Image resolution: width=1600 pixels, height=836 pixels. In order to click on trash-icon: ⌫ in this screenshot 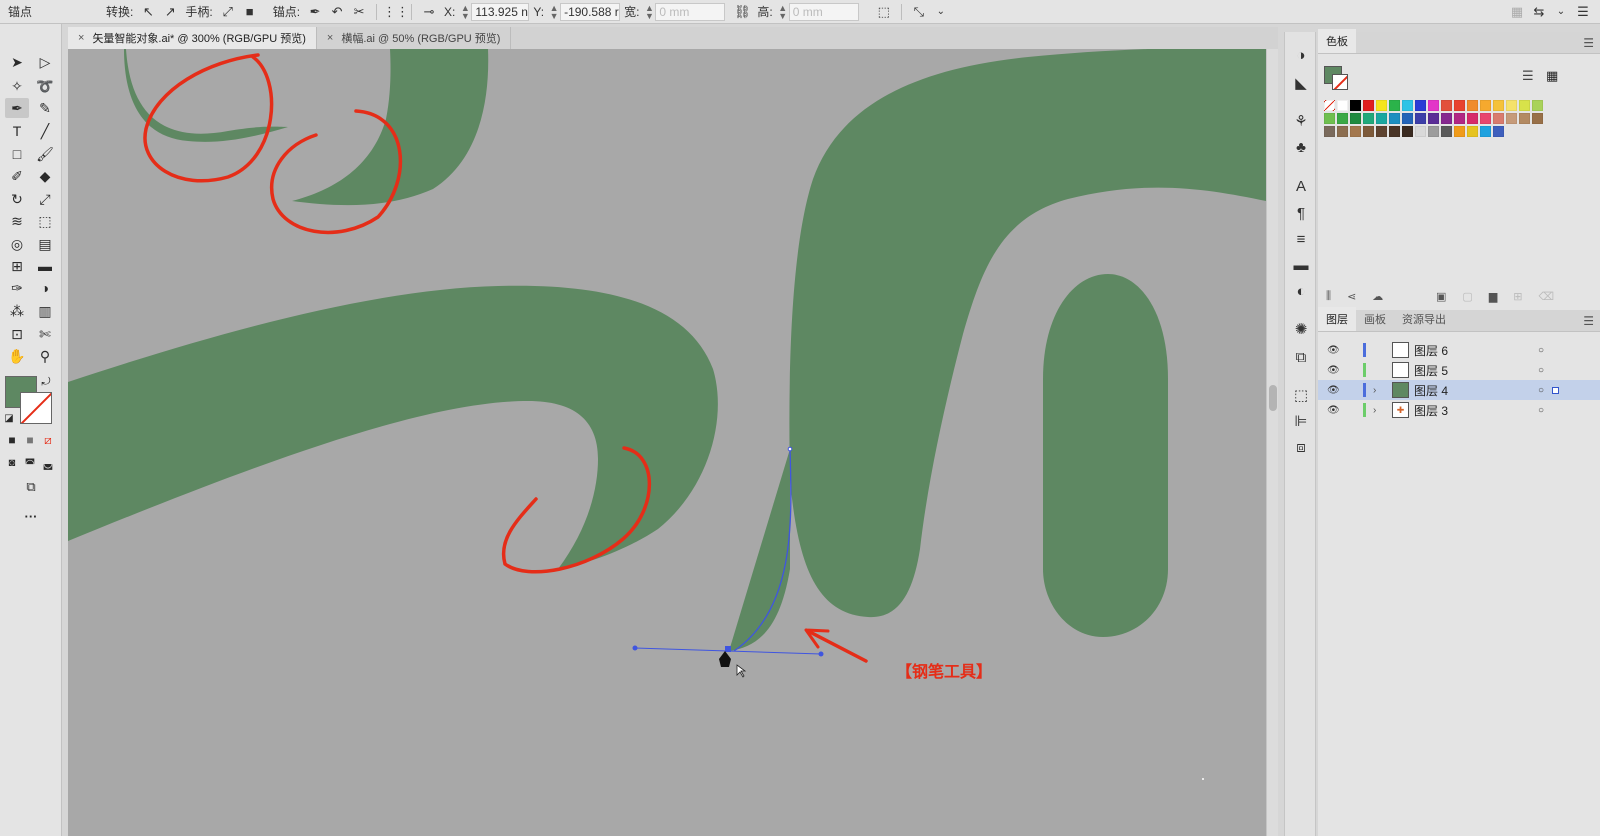, I will do `click(1547, 296)`.